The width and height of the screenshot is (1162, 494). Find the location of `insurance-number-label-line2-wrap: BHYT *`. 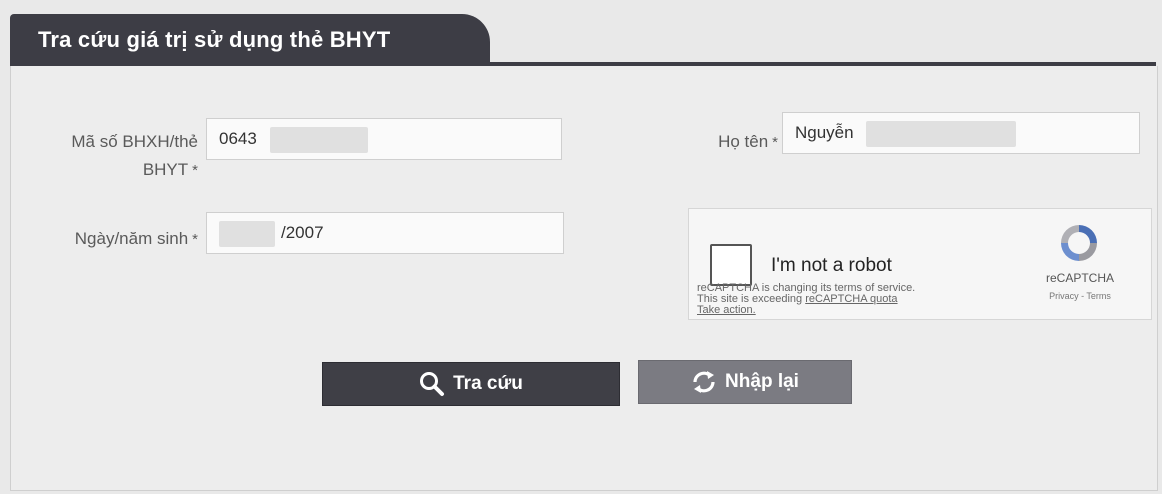

insurance-number-label-line2-wrap: BHYT * is located at coordinates (114, 170).